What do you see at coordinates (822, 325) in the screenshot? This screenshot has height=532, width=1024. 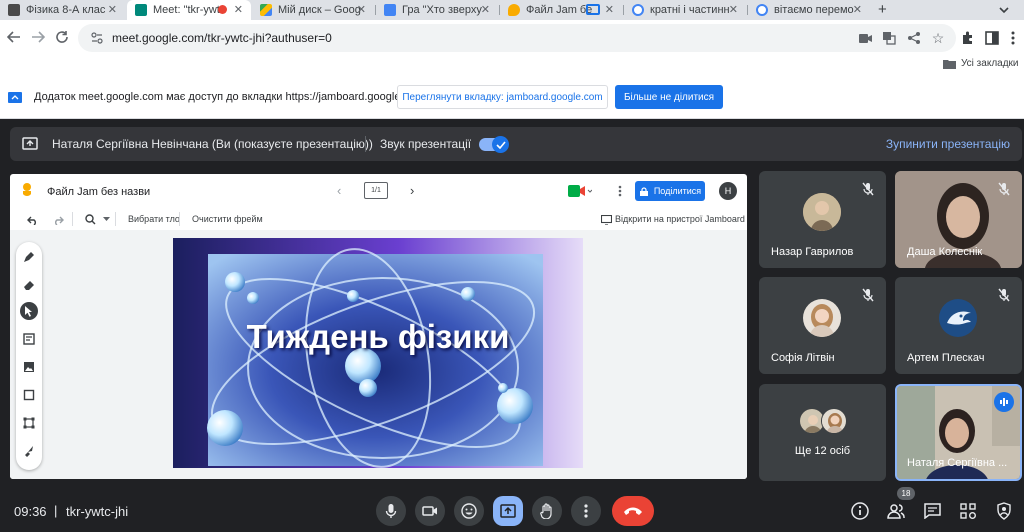 I see `participant-tile: Софія Літвін` at bounding box center [822, 325].